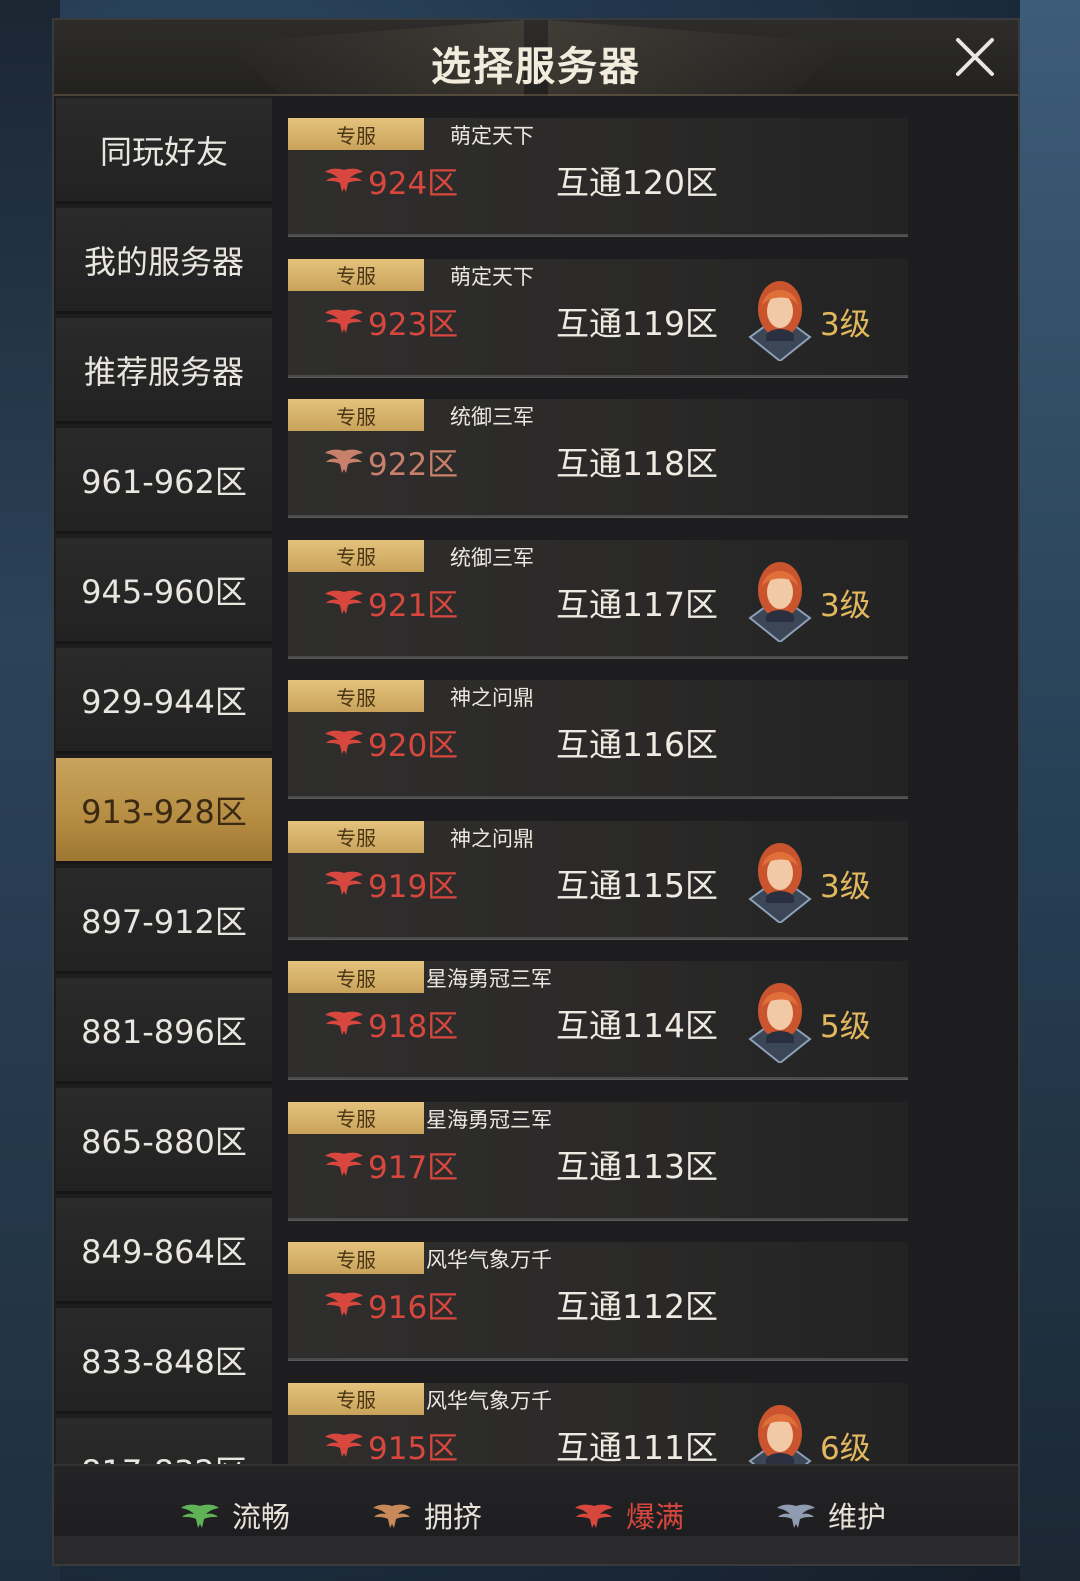 This screenshot has height=1581, width=1080. What do you see at coordinates (637, 463) in the screenshot?
I see `interconnect-zone: 互通118区` at bounding box center [637, 463].